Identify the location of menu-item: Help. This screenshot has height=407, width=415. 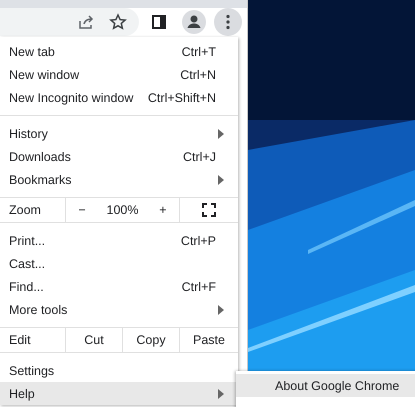
(119, 393).